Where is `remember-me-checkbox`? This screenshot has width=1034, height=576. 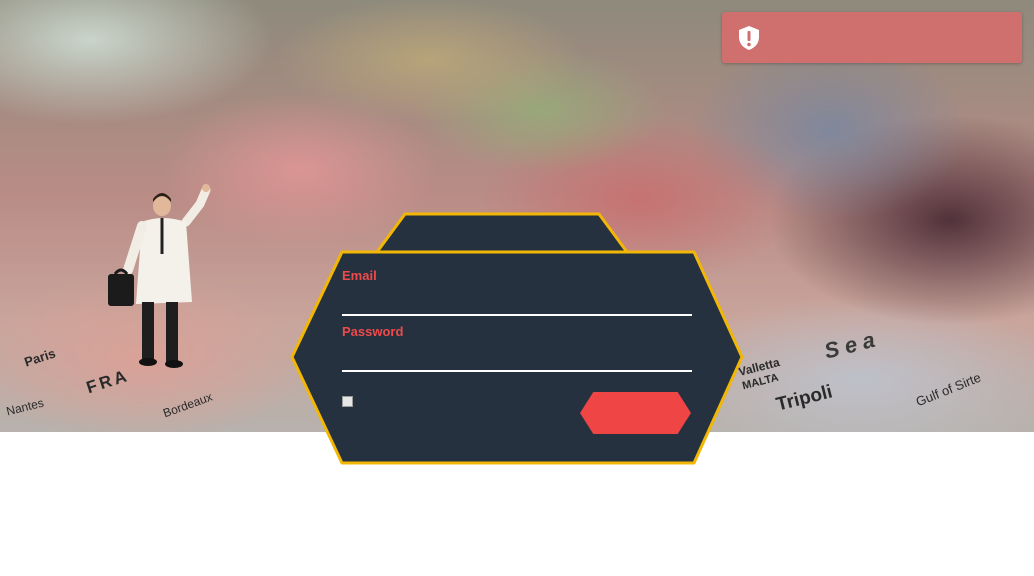
remember-me-checkbox is located at coordinates (347, 401).